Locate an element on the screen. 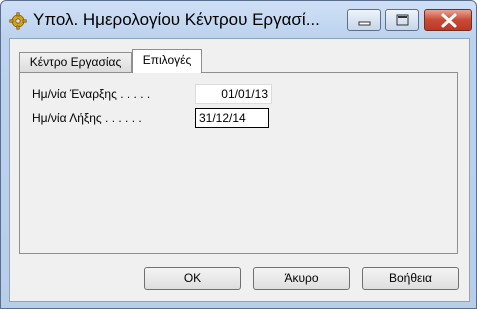 The width and height of the screenshot is (477, 309). close-button is located at coordinates (448, 20).